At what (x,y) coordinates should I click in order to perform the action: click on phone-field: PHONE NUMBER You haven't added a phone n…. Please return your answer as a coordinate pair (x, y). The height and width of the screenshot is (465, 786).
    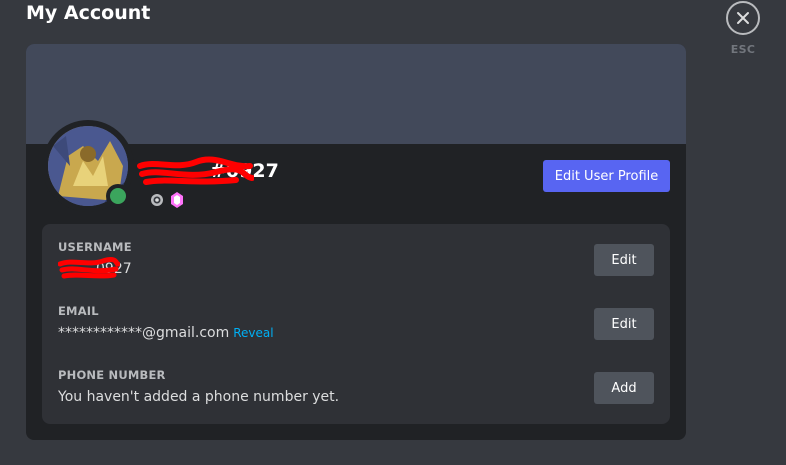
    Looking at the image, I should click on (358, 387).